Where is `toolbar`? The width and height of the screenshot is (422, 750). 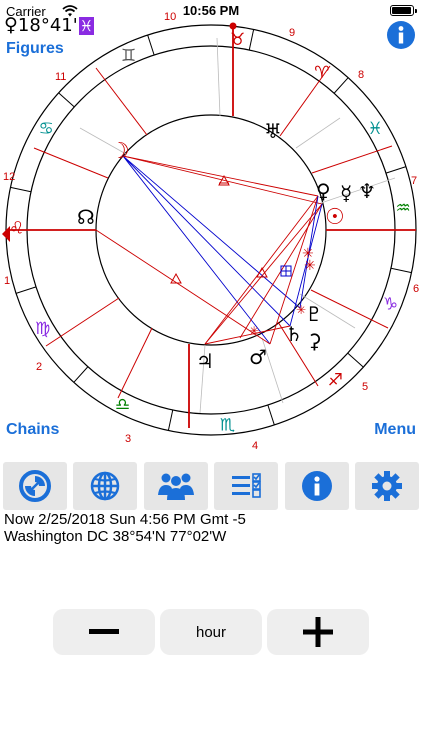 toolbar is located at coordinates (211, 486).